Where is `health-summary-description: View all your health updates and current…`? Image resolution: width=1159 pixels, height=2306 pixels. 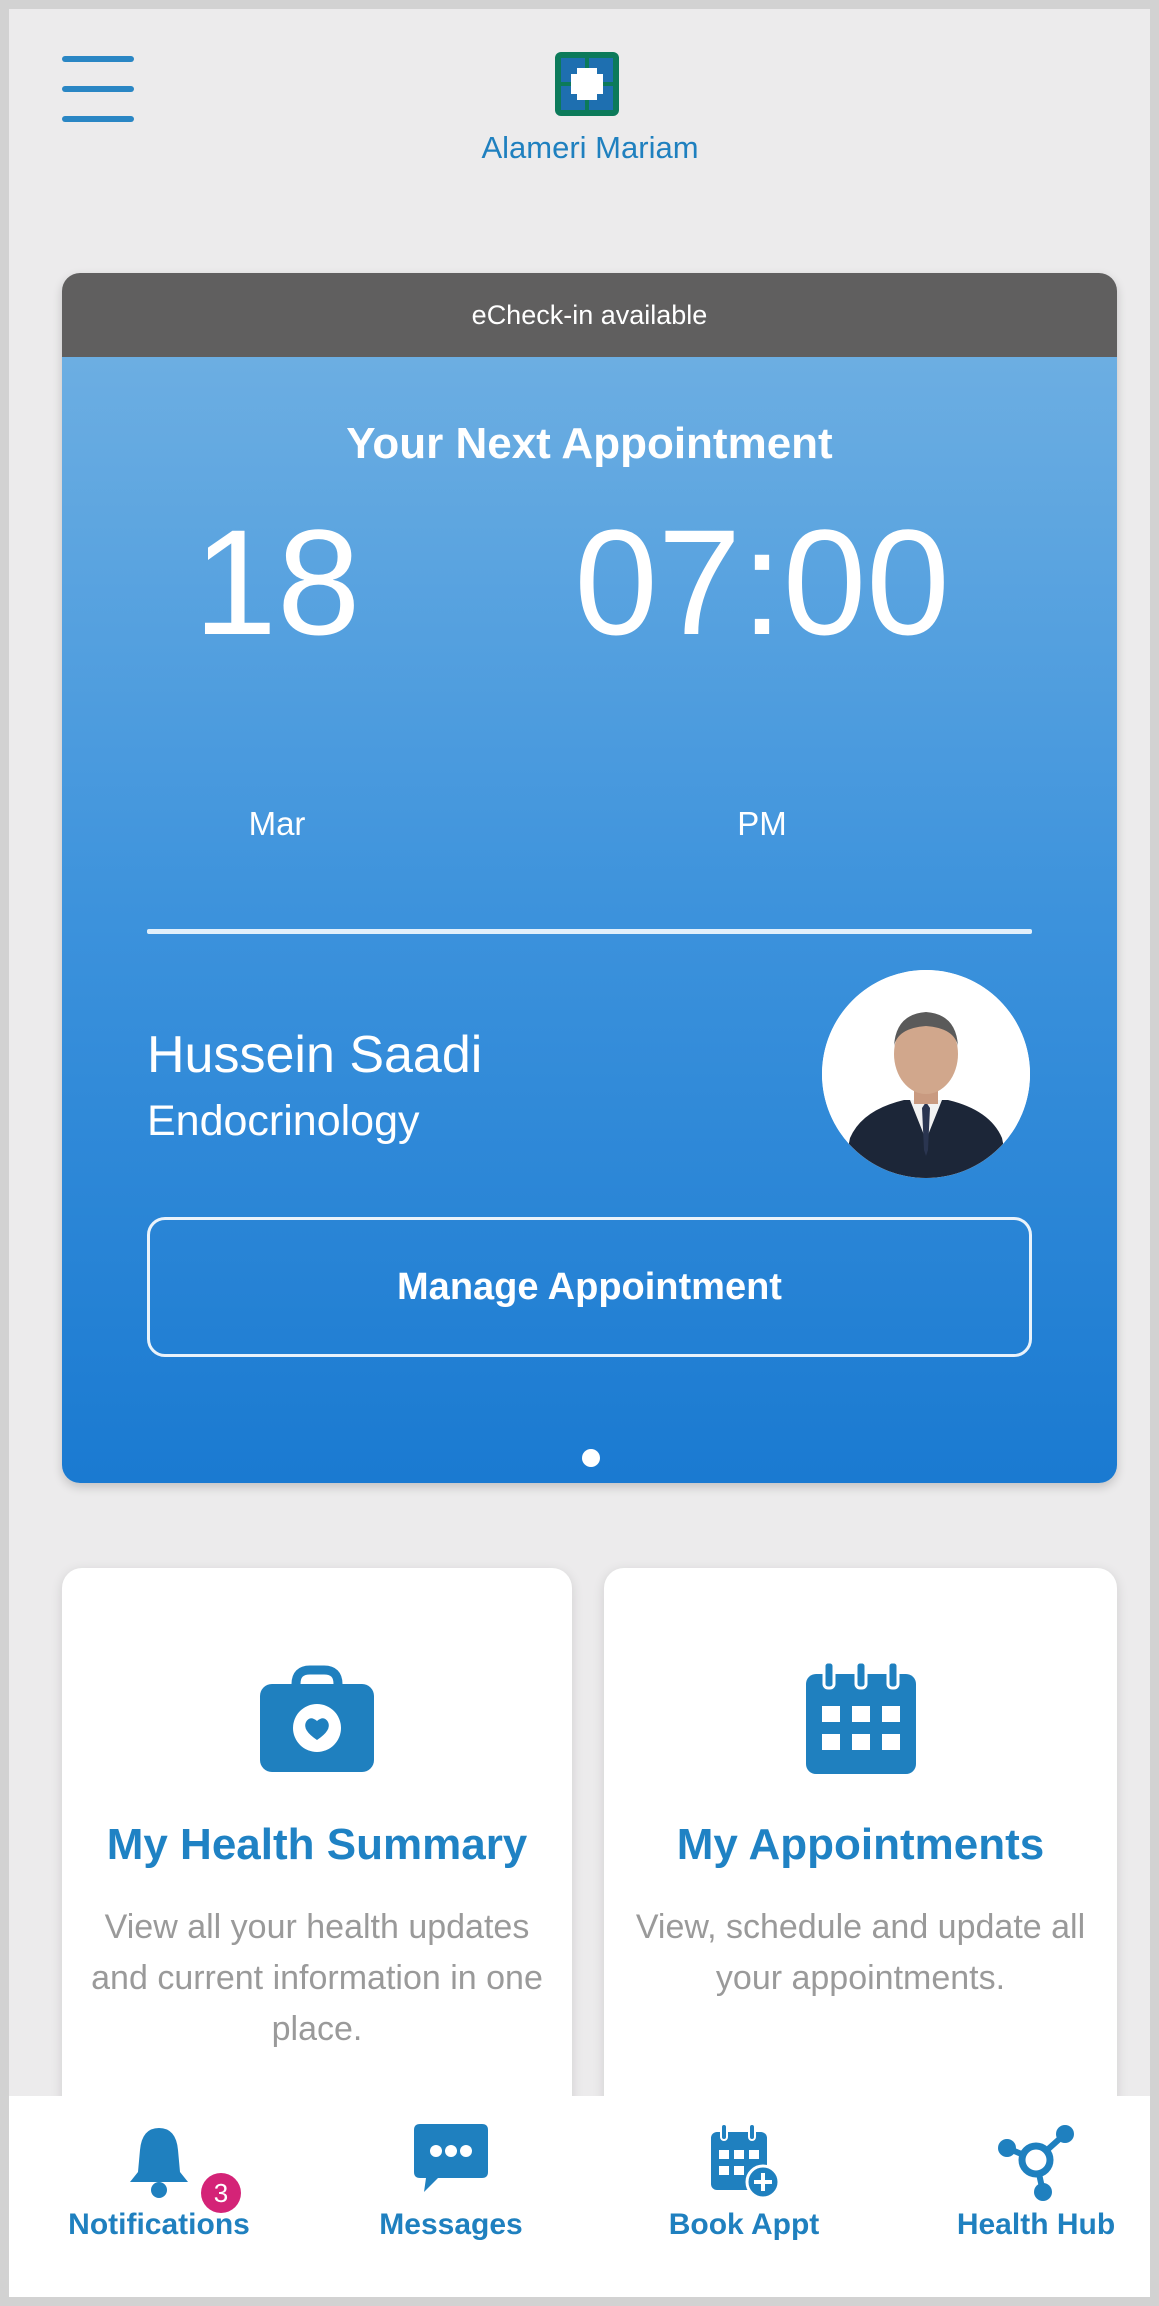 health-summary-description: View all your health updates and current… is located at coordinates (317, 1978).